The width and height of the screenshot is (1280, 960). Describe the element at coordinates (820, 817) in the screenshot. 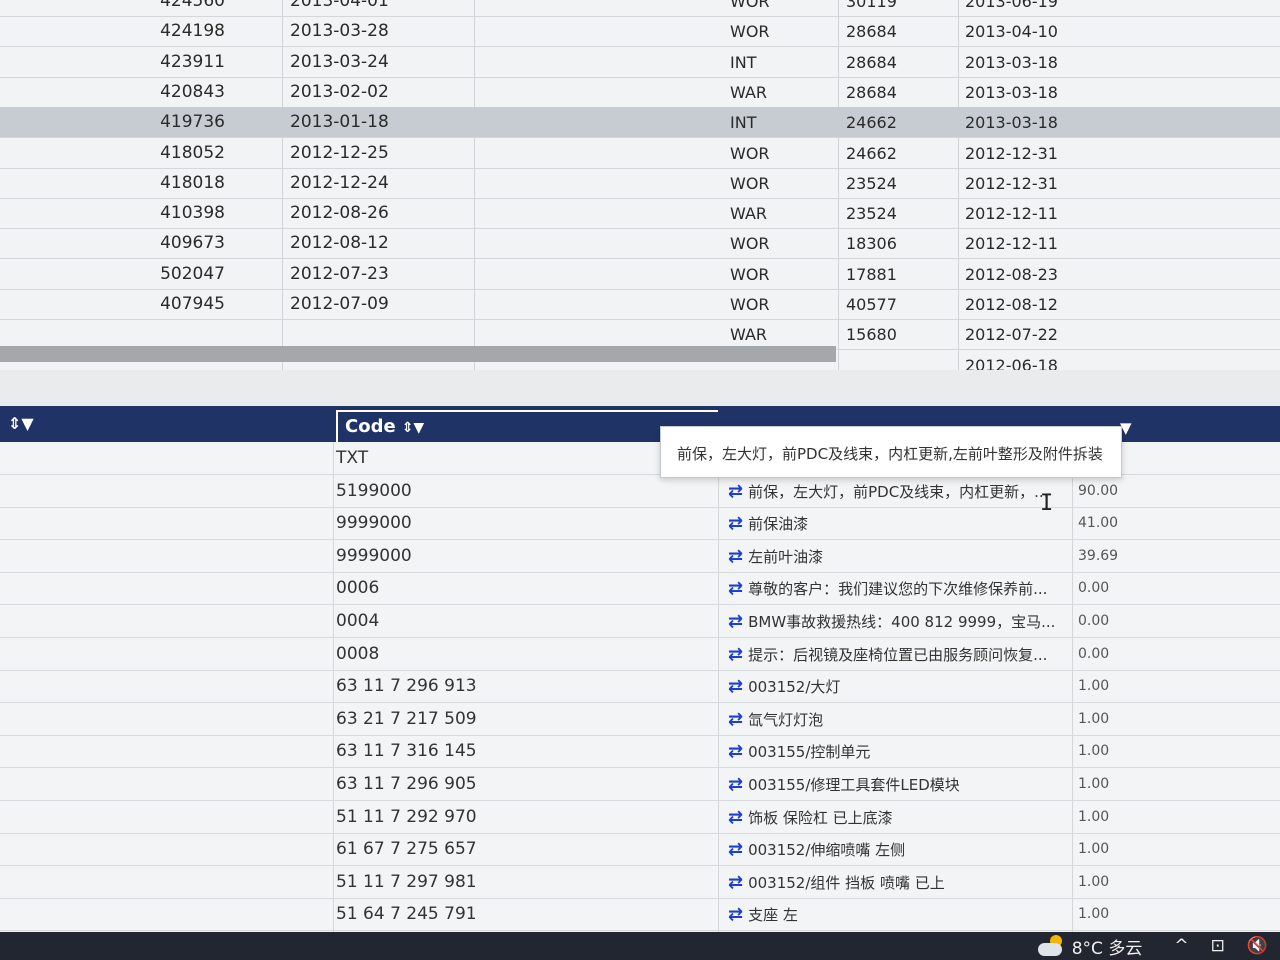

I see `description-text: 饰板 保险杠 已上底漆` at that location.